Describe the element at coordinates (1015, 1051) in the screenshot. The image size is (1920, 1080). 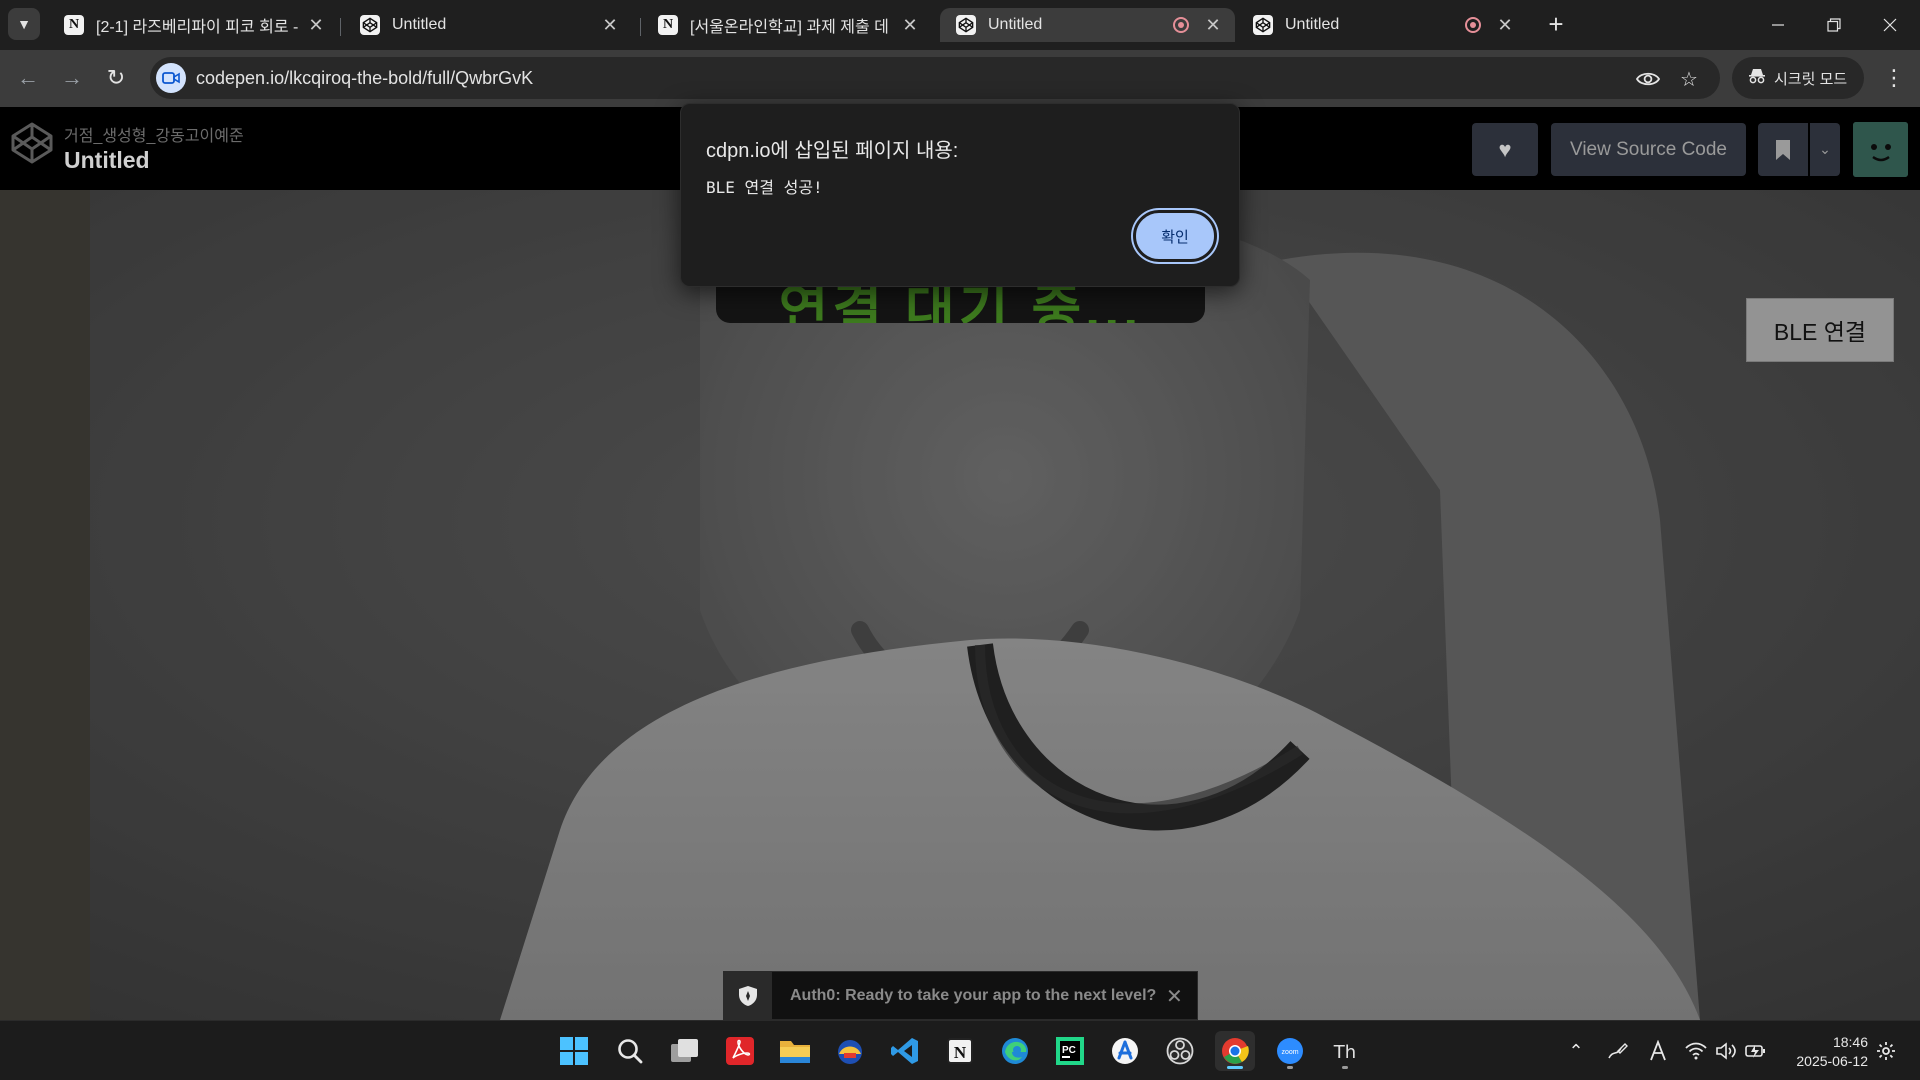
I see `edge-icon` at that location.